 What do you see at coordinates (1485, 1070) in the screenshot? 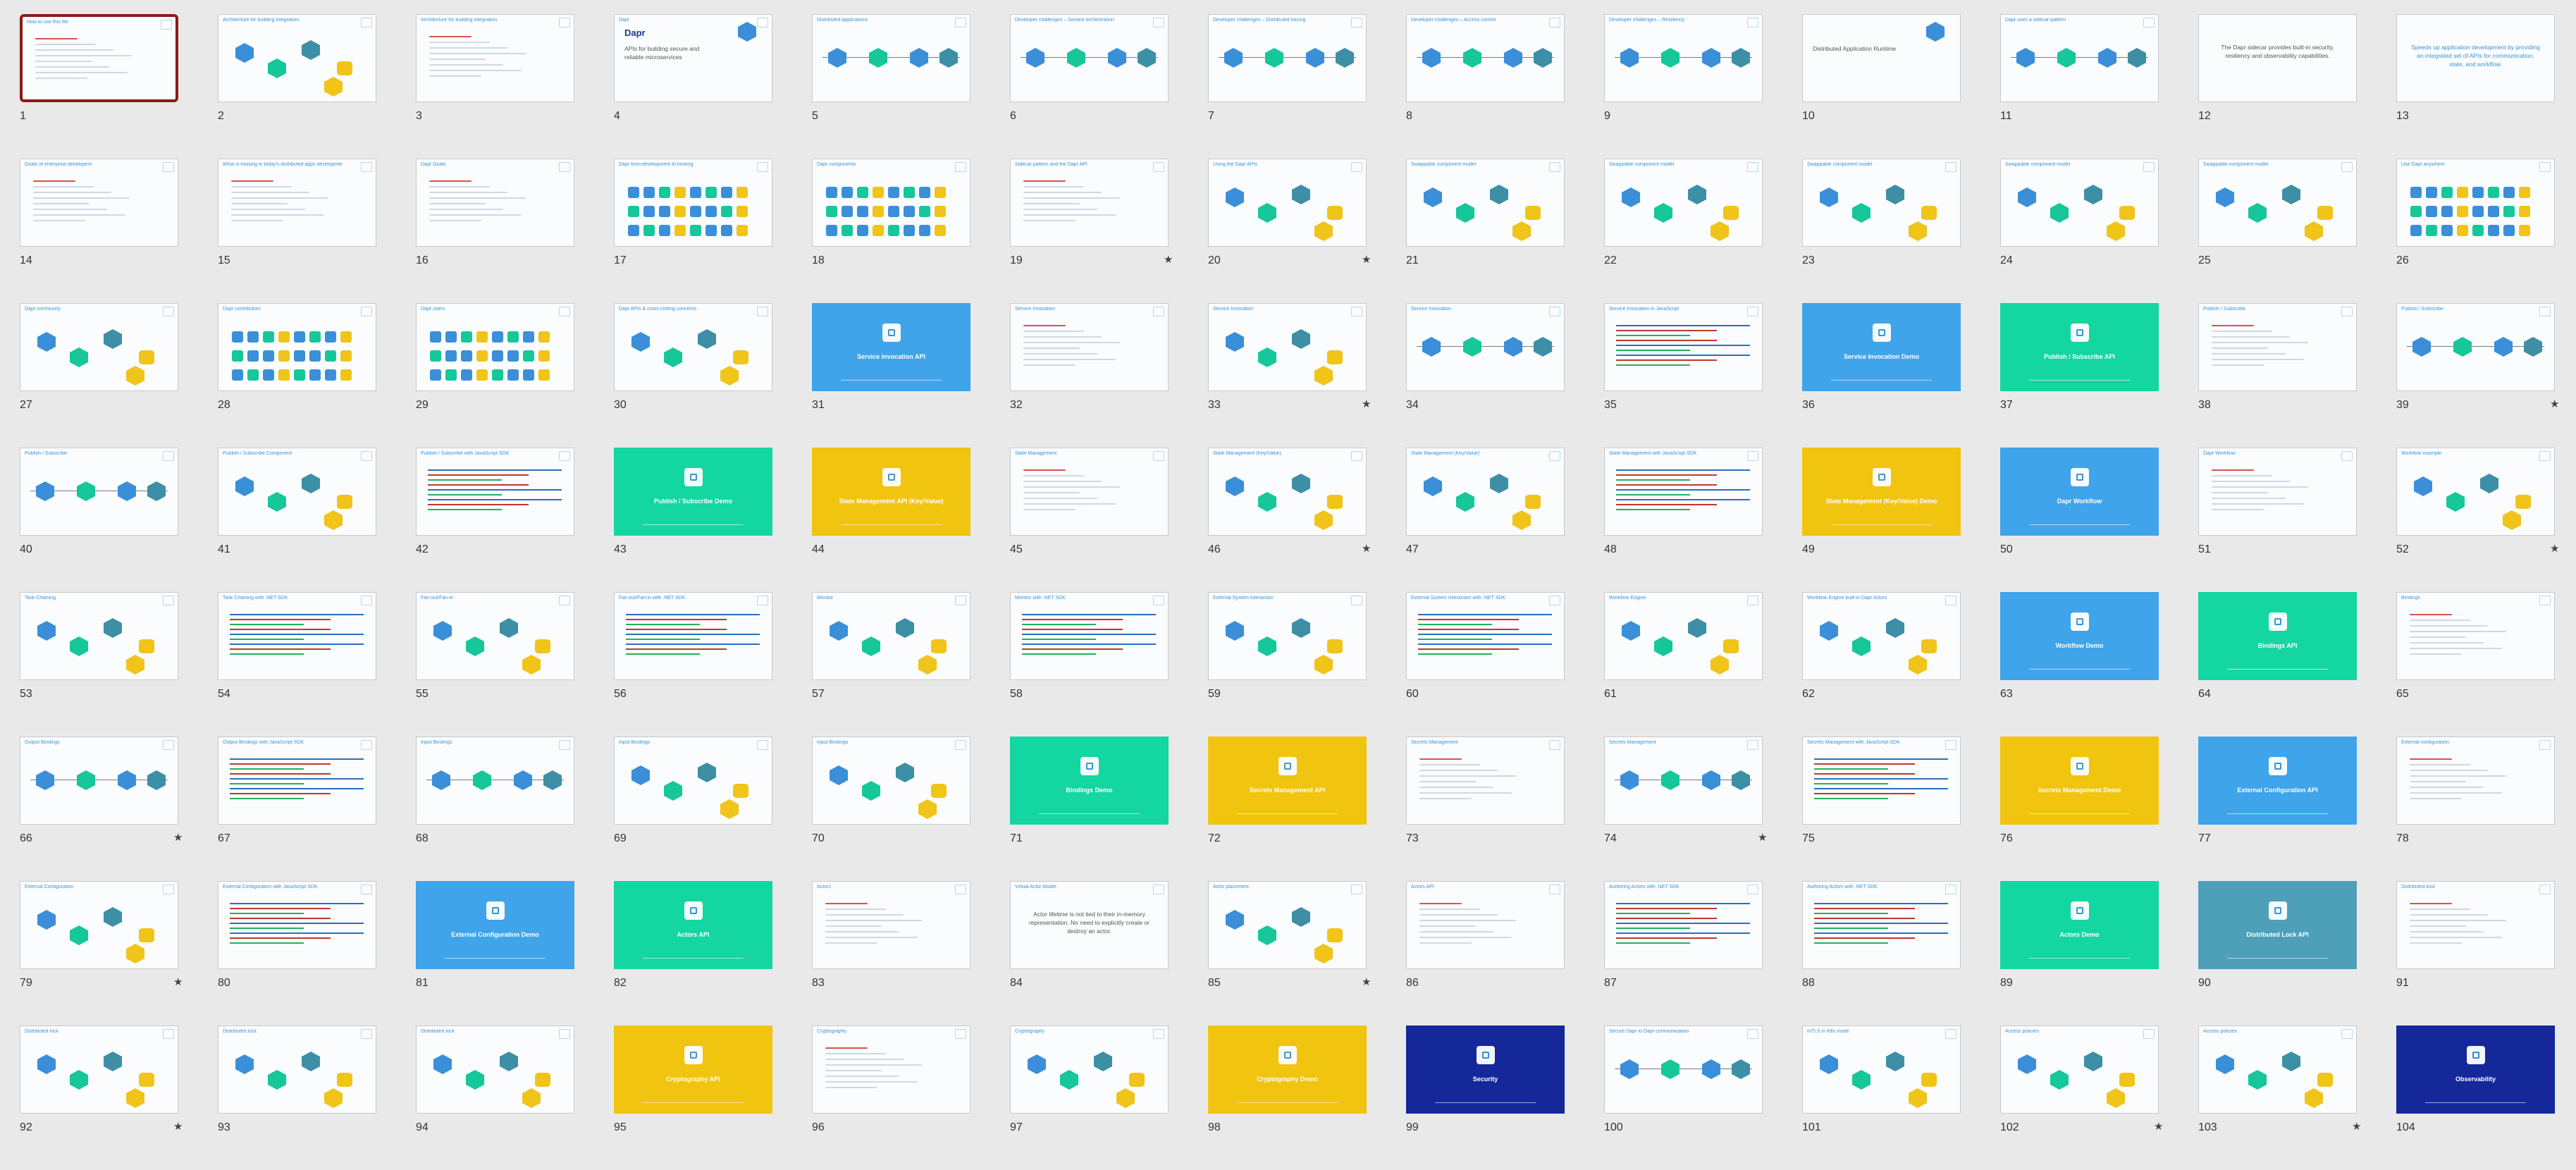
I see `slide-thumbnail: Security` at bounding box center [1485, 1070].